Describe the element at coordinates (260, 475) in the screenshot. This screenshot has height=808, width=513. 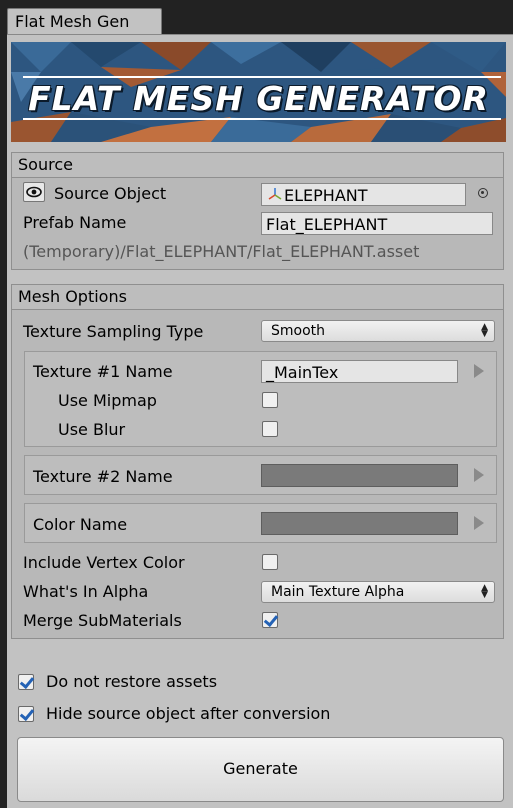
I see `texture2-box: Texture #2 Name` at that location.